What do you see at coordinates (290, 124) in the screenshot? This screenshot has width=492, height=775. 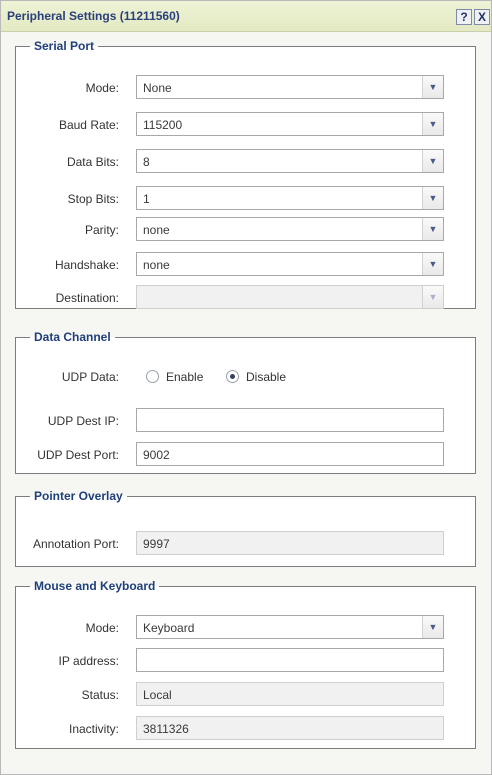 I see `baud-rate-select: 115200 ▼` at bounding box center [290, 124].